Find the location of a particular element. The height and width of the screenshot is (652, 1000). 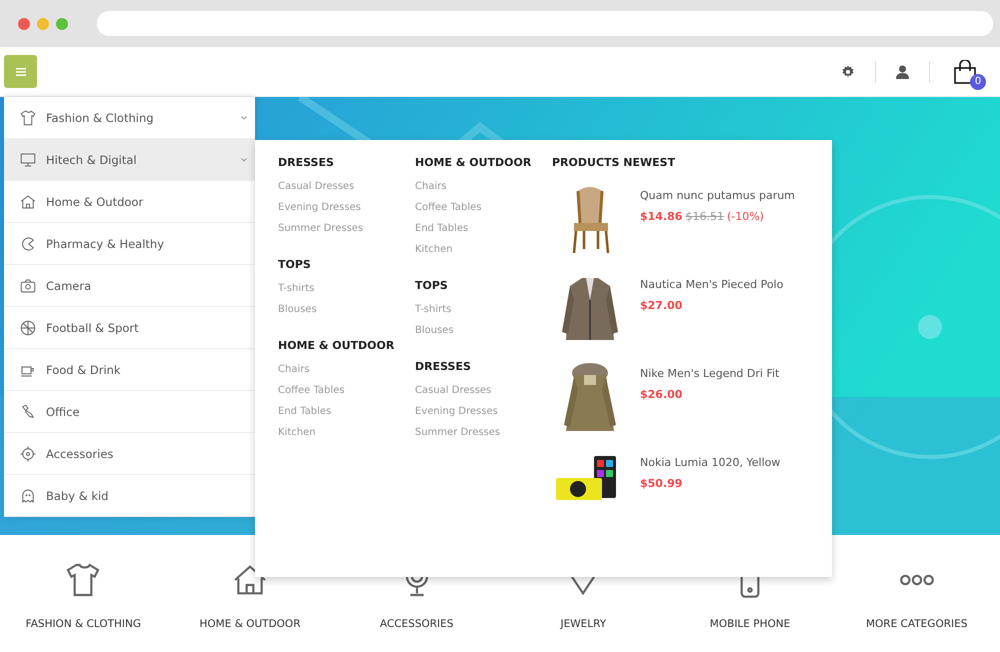

cart-button: 0 is located at coordinates (968, 72).